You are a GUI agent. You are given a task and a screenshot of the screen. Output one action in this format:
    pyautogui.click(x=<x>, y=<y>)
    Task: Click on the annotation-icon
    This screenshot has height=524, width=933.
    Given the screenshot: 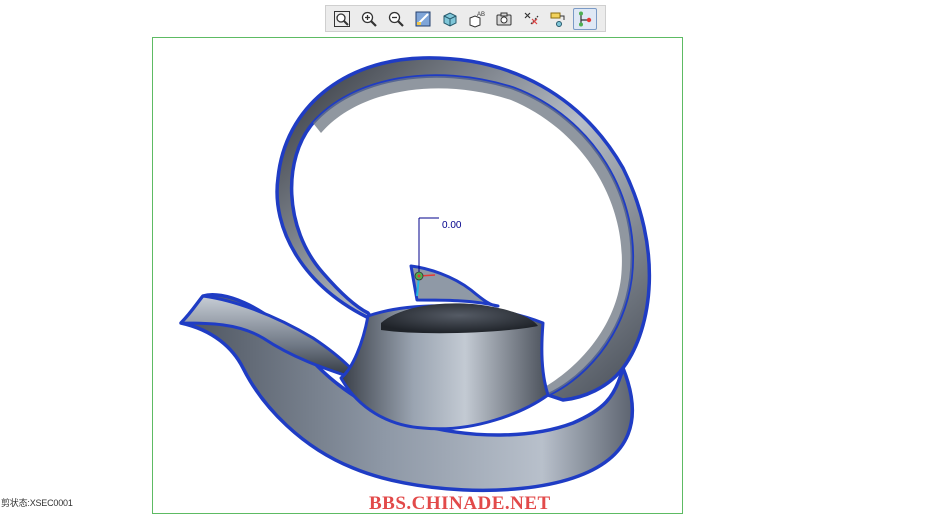 What is the action you would take?
    pyautogui.click(x=557, y=19)
    